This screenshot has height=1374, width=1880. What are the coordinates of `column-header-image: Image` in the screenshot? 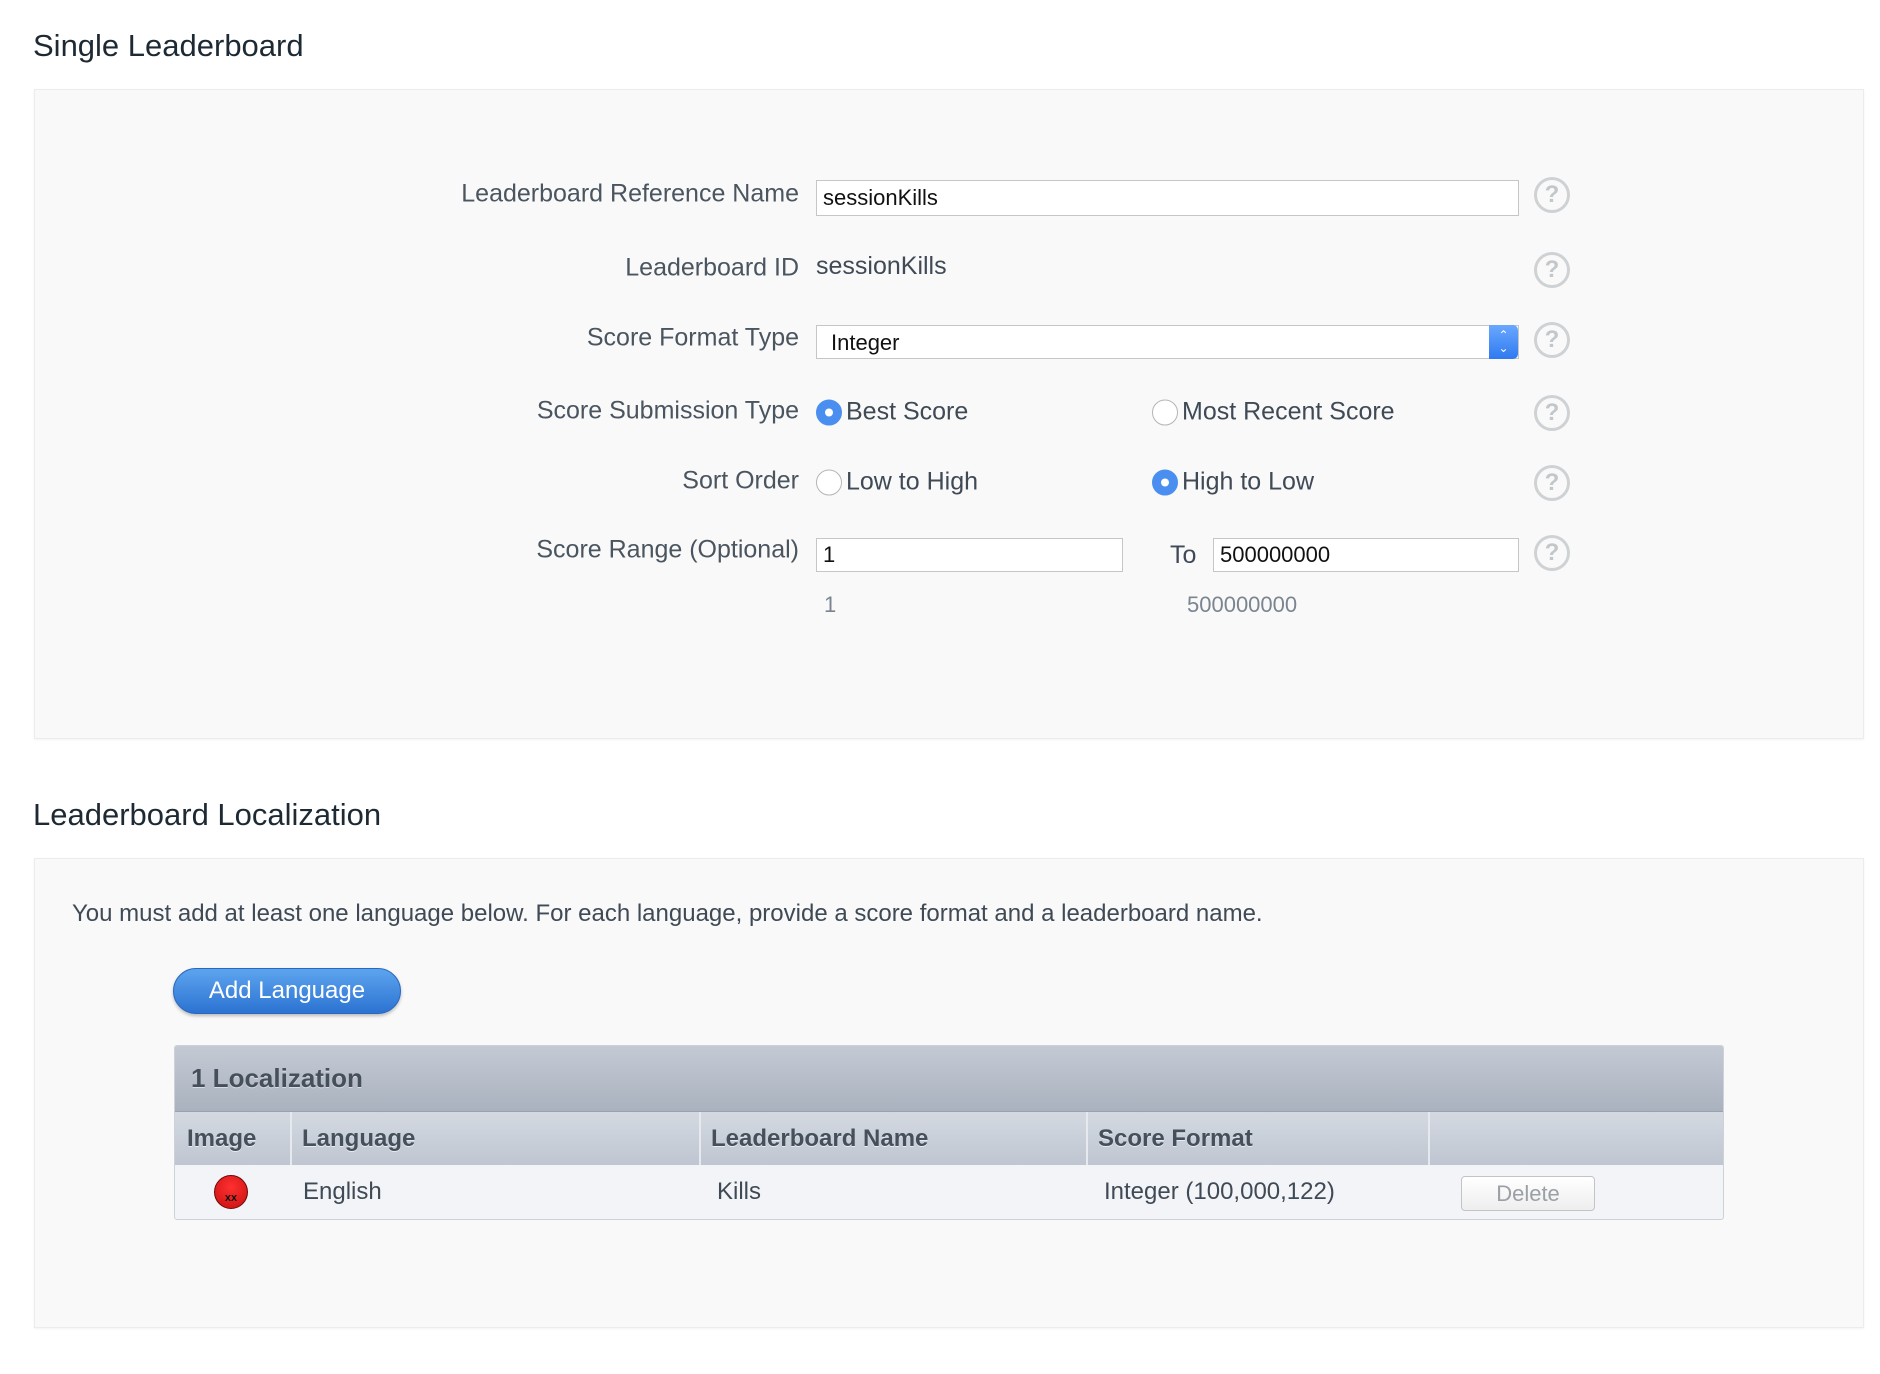 It's located at (222, 1138).